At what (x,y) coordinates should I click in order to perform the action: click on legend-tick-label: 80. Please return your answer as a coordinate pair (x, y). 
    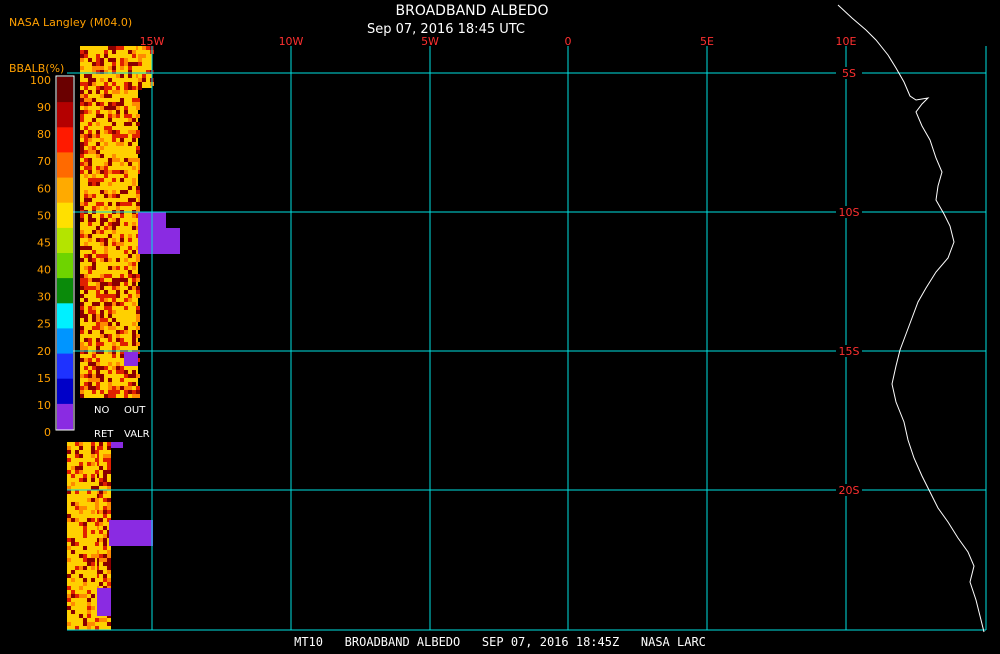
    Looking at the image, I should click on (44, 134).